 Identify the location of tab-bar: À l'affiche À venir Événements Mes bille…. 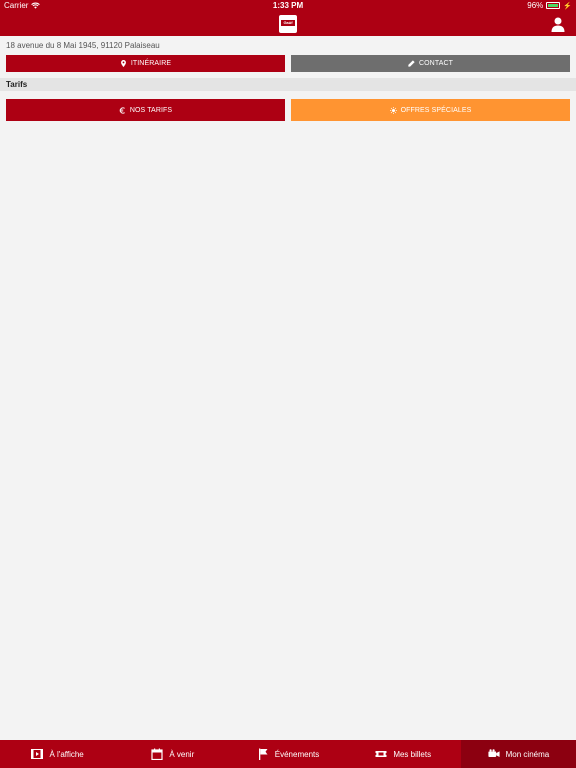
(288, 754).